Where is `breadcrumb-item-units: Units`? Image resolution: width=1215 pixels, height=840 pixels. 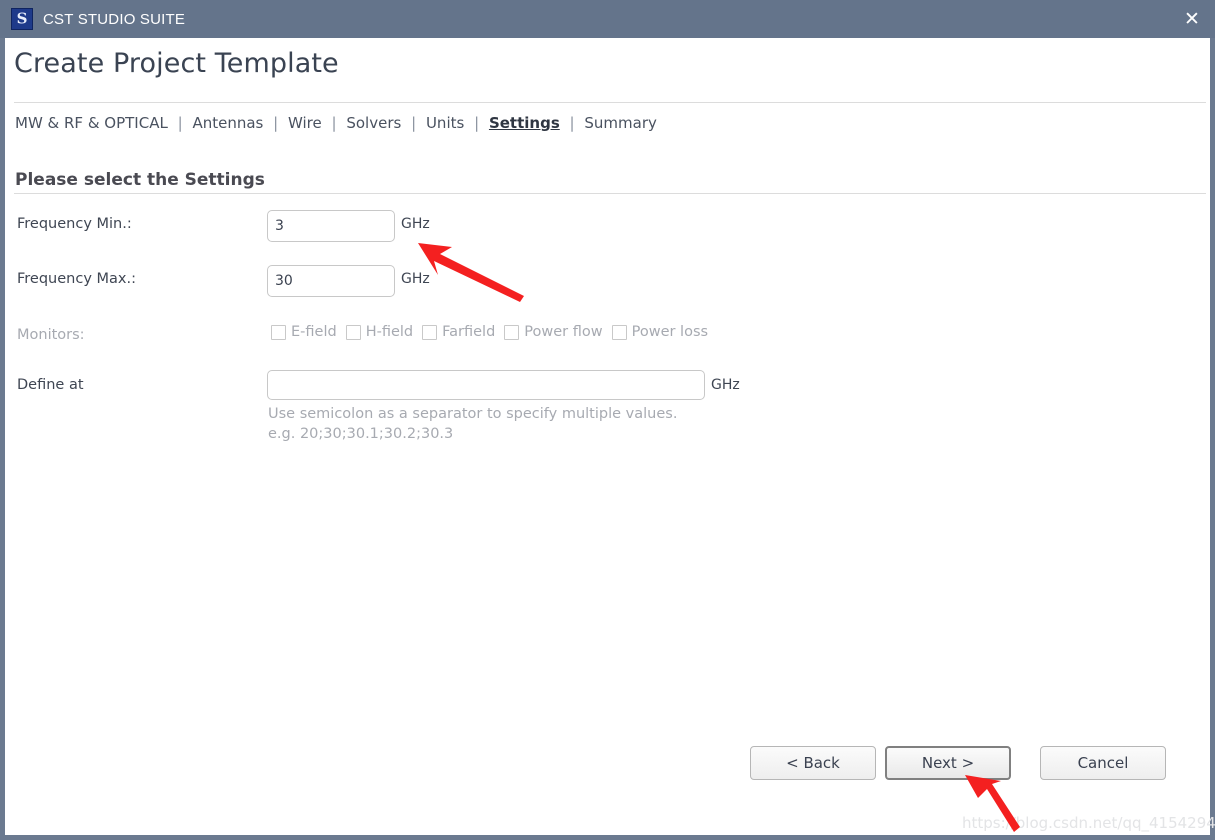 breadcrumb-item-units: Units is located at coordinates (445, 123).